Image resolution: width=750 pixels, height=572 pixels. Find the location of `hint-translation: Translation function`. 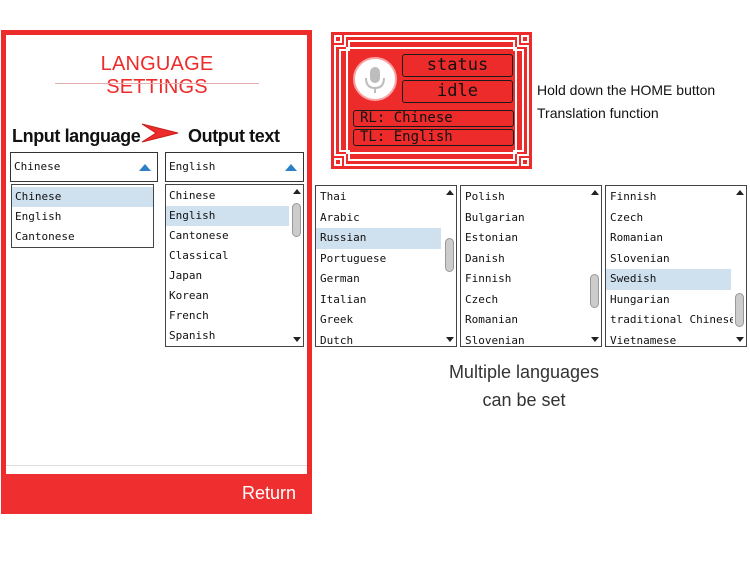

hint-translation: Translation function is located at coordinates (598, 113).